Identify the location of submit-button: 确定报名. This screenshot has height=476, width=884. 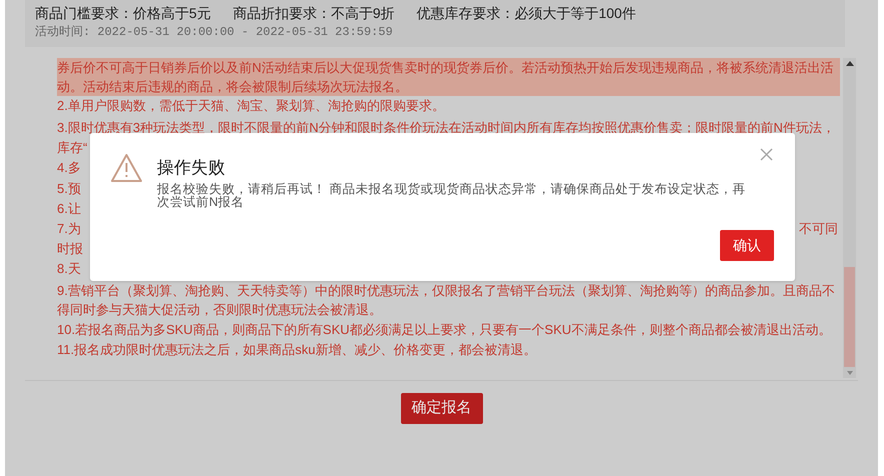
(441, 408).